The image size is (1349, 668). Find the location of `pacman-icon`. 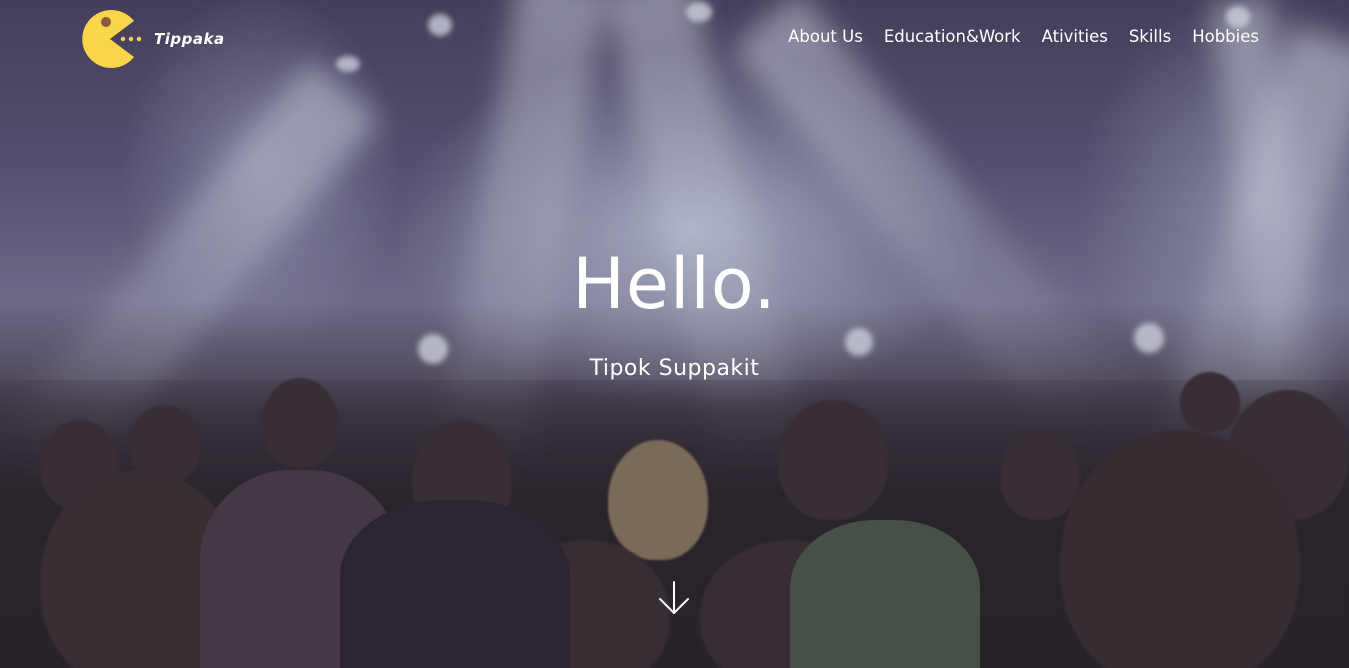

pacman-icon is located at coordinates (111, 39).